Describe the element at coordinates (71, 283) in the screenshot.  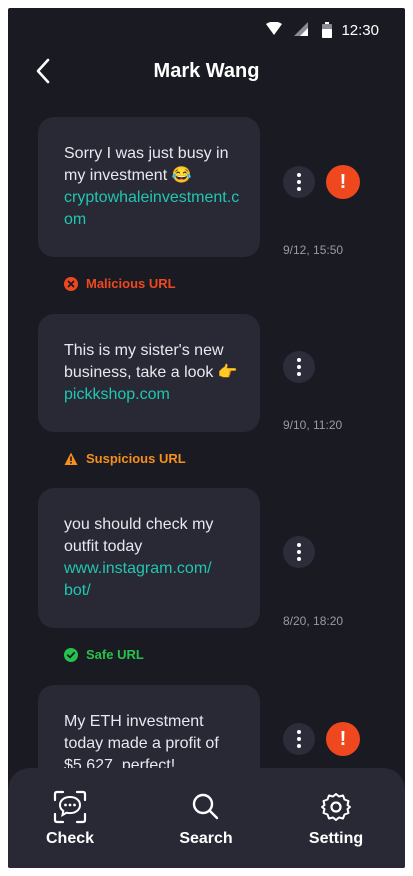
I see `error-circle-icon` at that location.